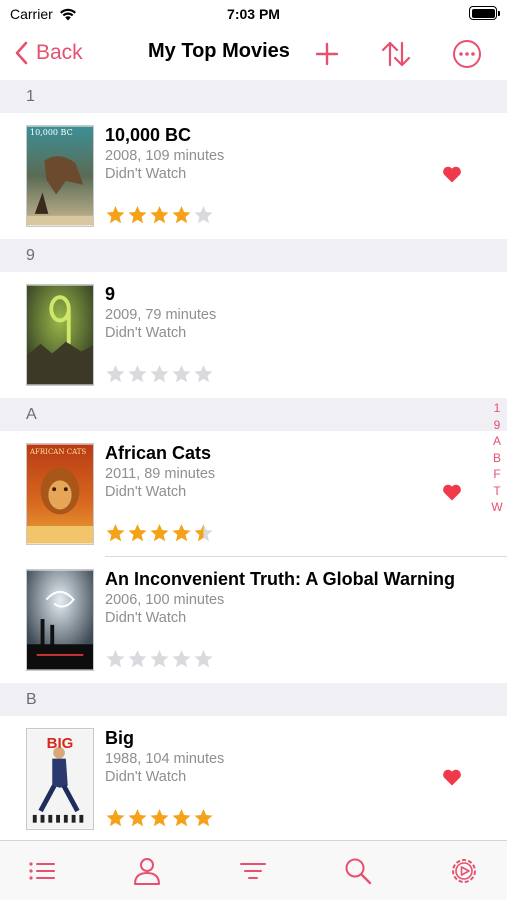  I want to click on movie-year-runtime: 1988, 104 minutes, so click(165, 759).